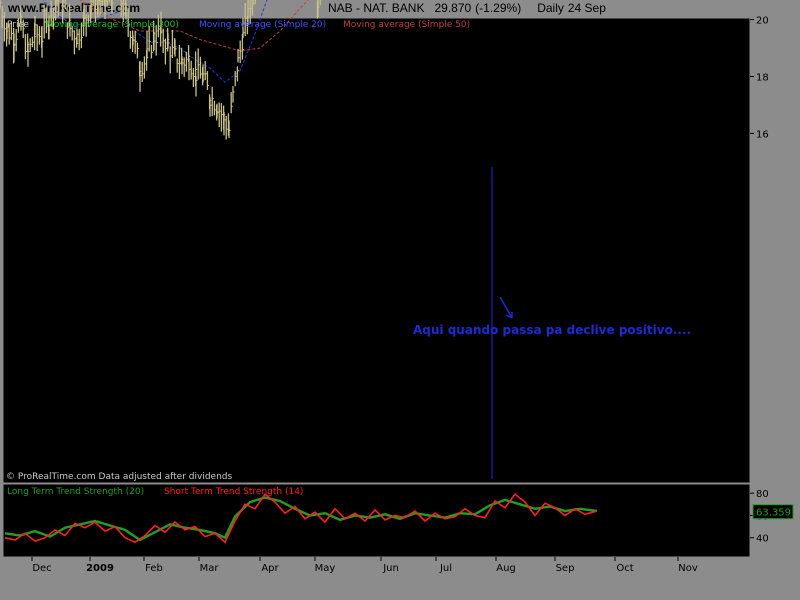  I want to click on y-tick-label: 20, so click(762, 21).